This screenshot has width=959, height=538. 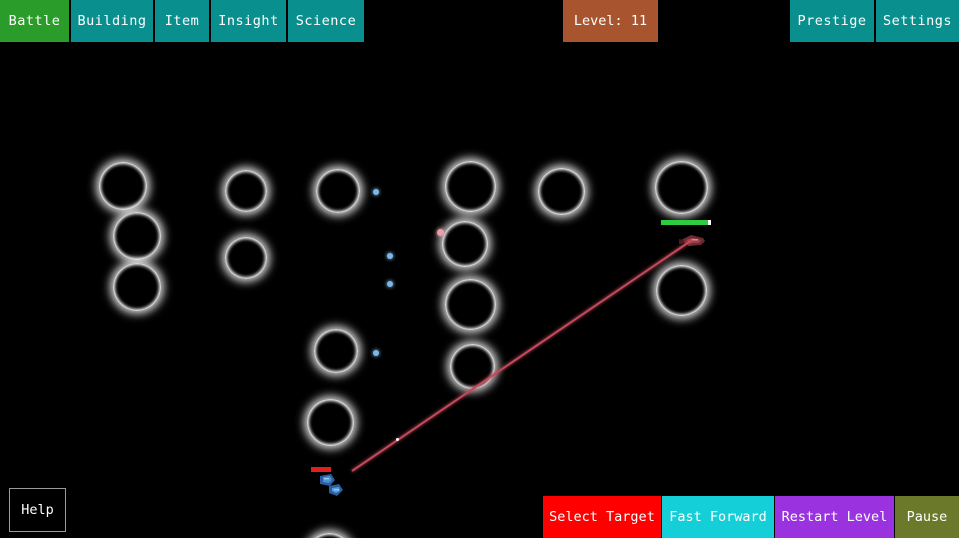 I want to click on ally-health-bar, so click(x=321, y=469).